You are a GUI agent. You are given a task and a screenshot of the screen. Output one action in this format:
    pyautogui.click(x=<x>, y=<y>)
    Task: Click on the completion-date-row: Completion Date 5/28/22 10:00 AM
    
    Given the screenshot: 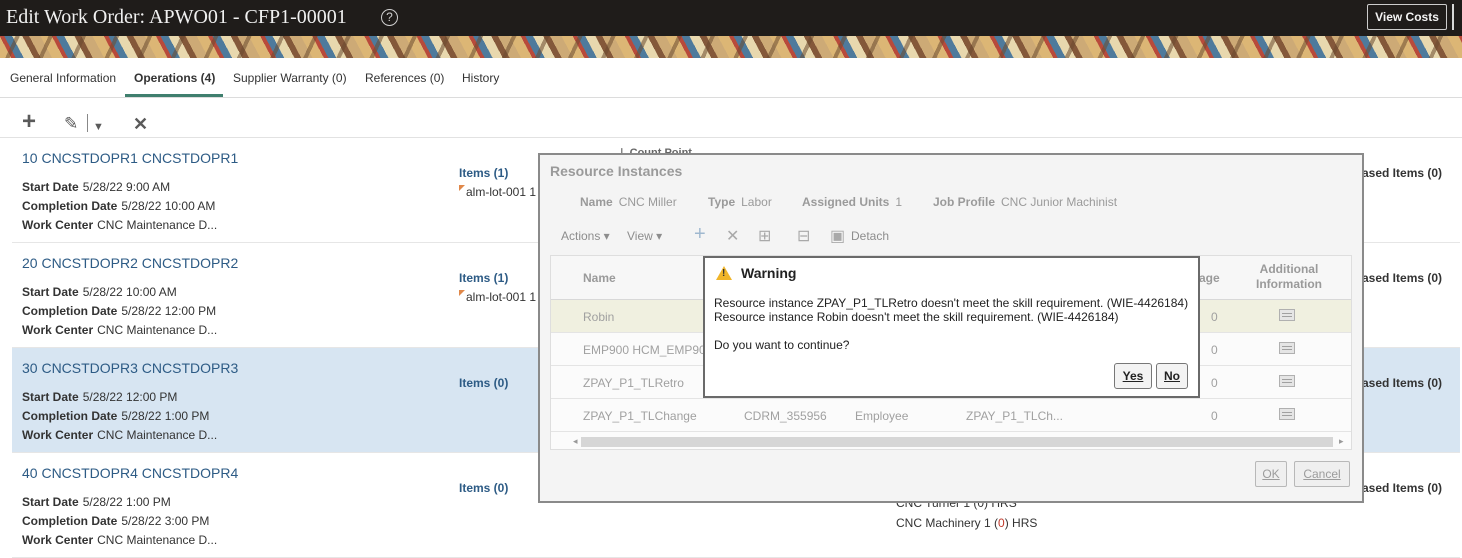 What is the action you would take?
    pyautogui.click(x=118, y=206)
    